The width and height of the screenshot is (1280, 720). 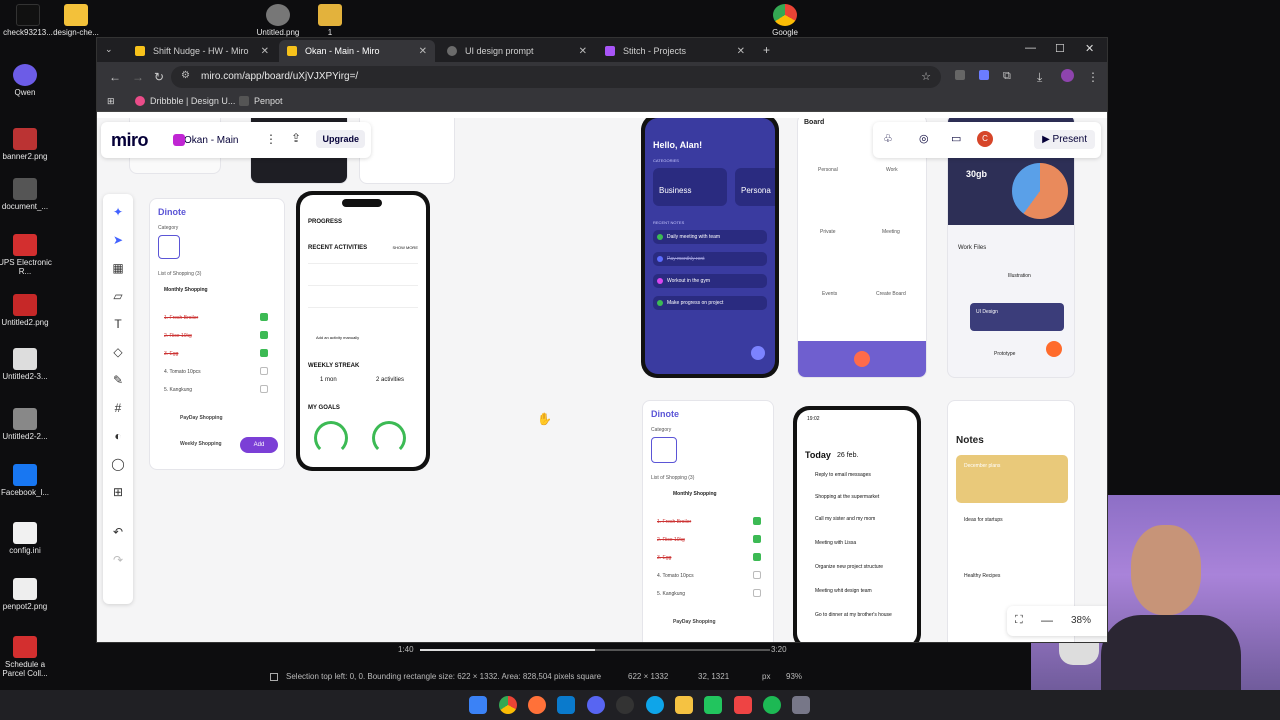 What do you see at coordinates (566, 705) in the screenshot?
I see `vscode-icon` at bounding box center [566, 705].